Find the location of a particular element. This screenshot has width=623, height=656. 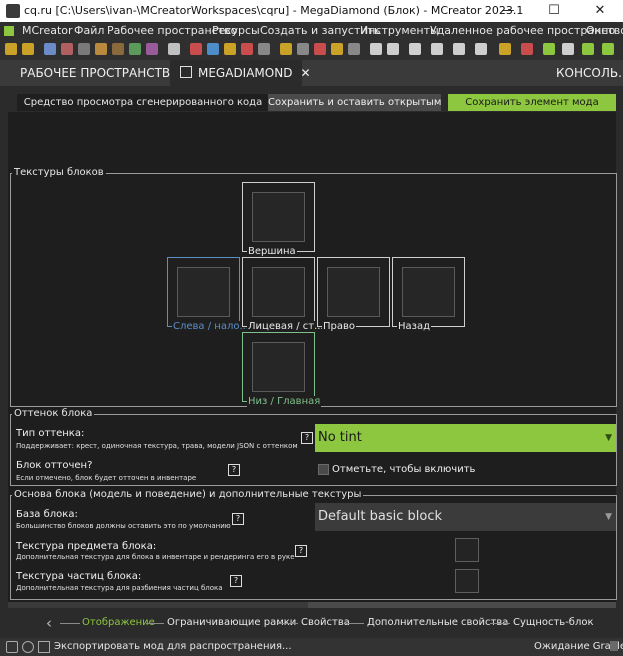

arrow-down-icon is located at coordinates (393, 49).